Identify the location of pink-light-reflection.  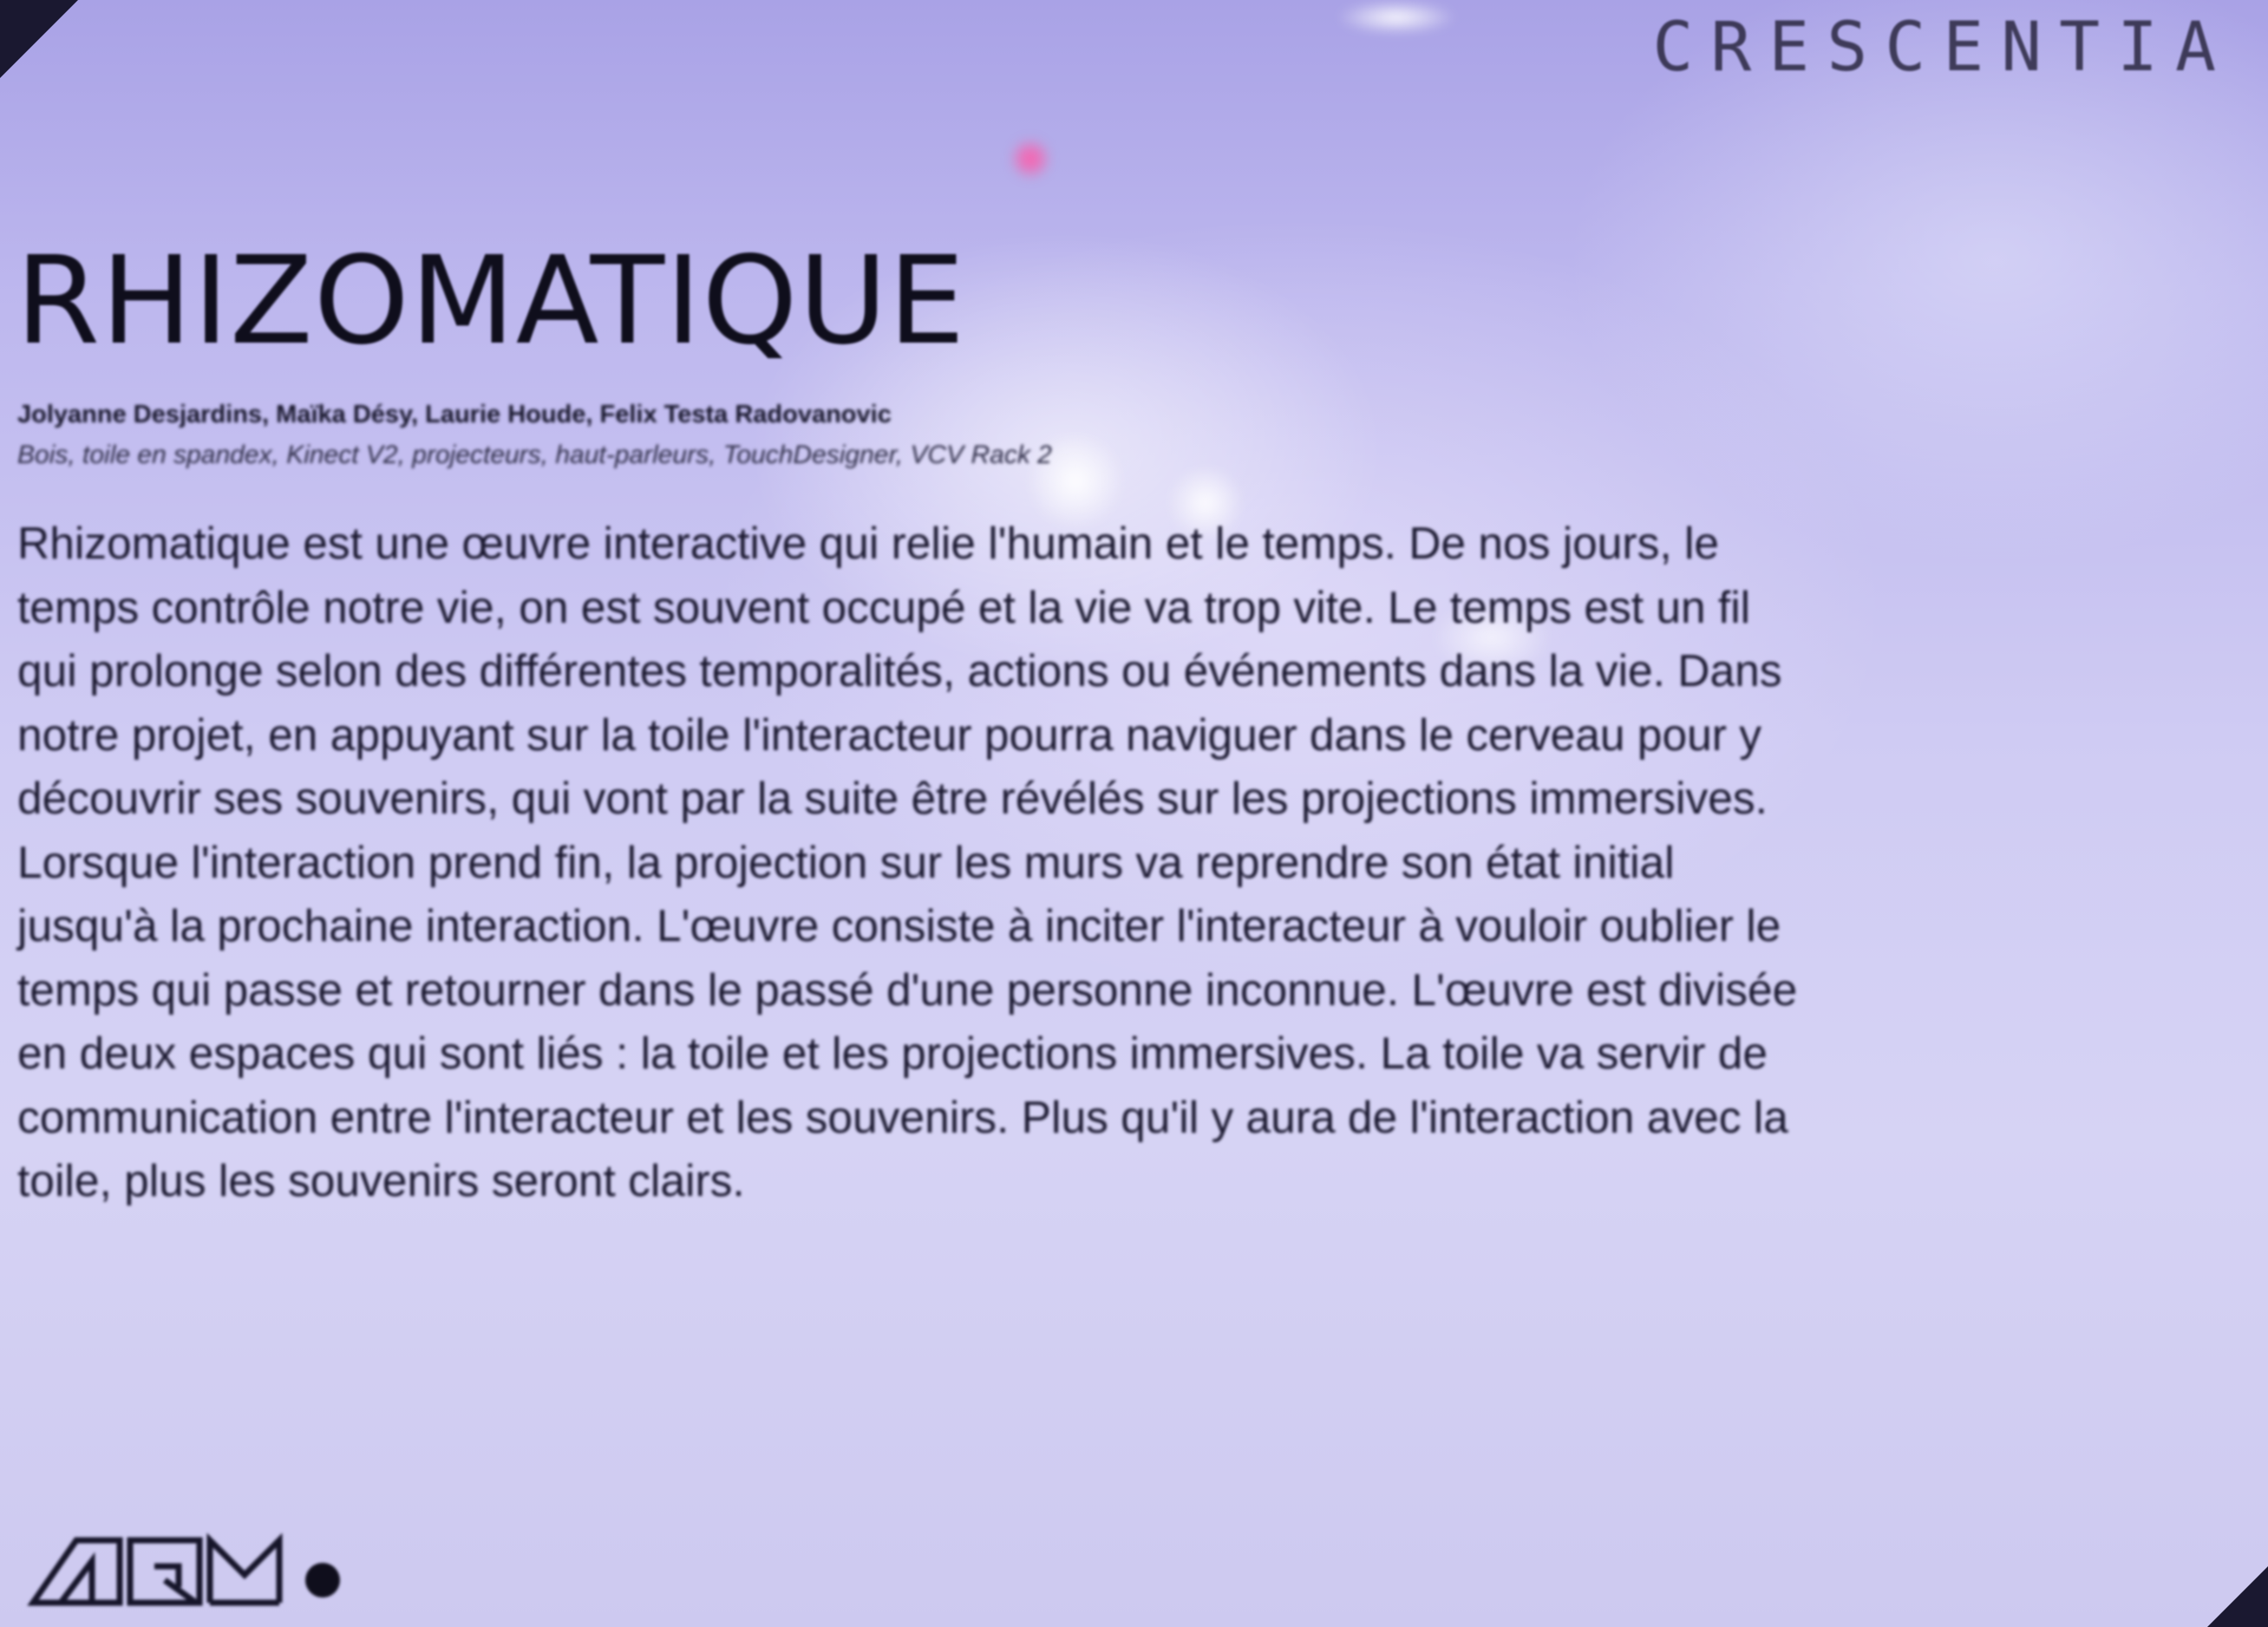
(1030, 159).